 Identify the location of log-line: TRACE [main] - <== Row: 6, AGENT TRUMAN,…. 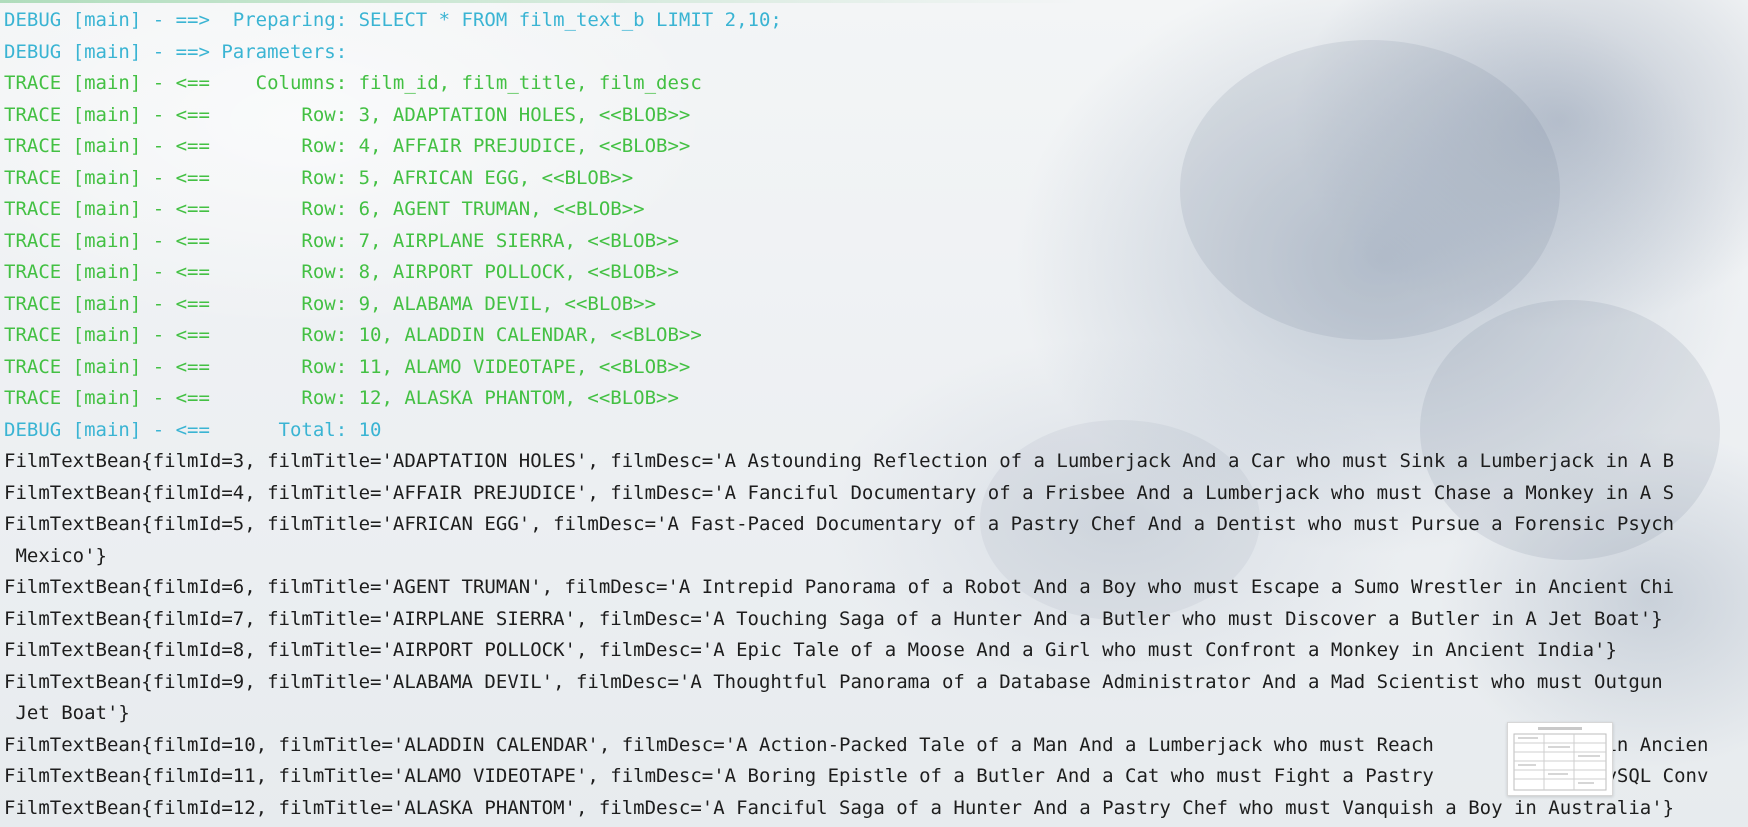
(324, 209).